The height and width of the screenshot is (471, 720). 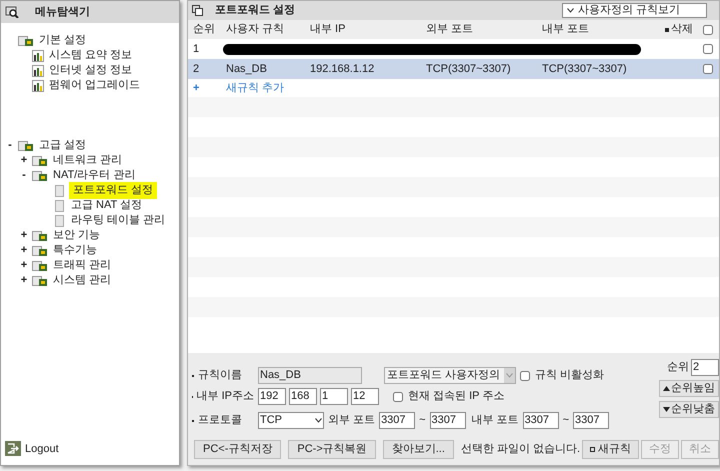 What do you see at coordinates (332, 449) in the screenshot?
I see `file-button: PC->규칙복원` at bounding box center [332, 449].